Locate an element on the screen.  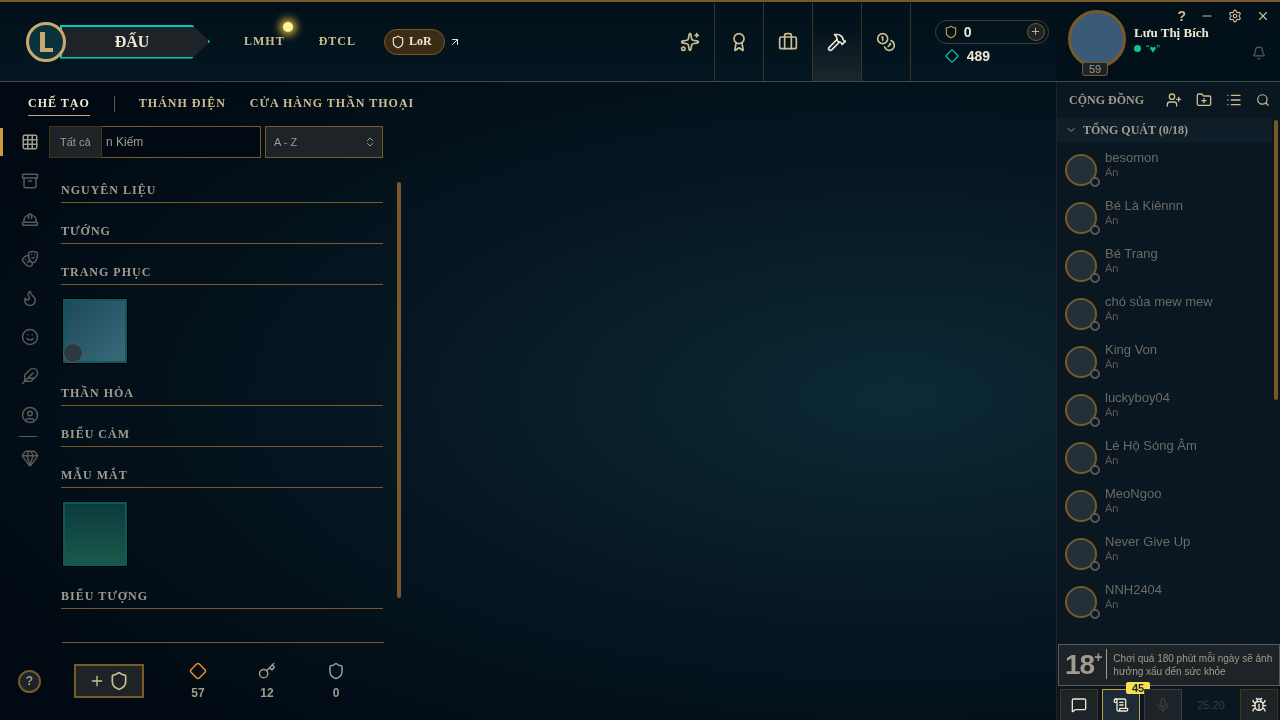
helmet-icon is located at coordinates (29, 220).